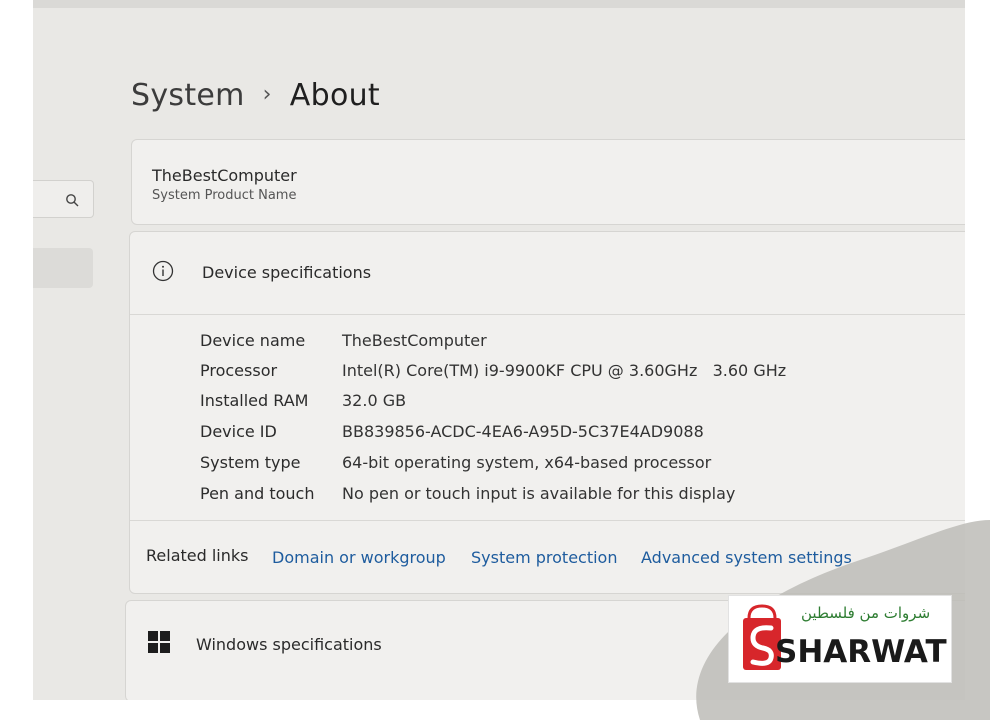 The image size is (1000, 720). I want to click on search-icon, so click(72, 200).